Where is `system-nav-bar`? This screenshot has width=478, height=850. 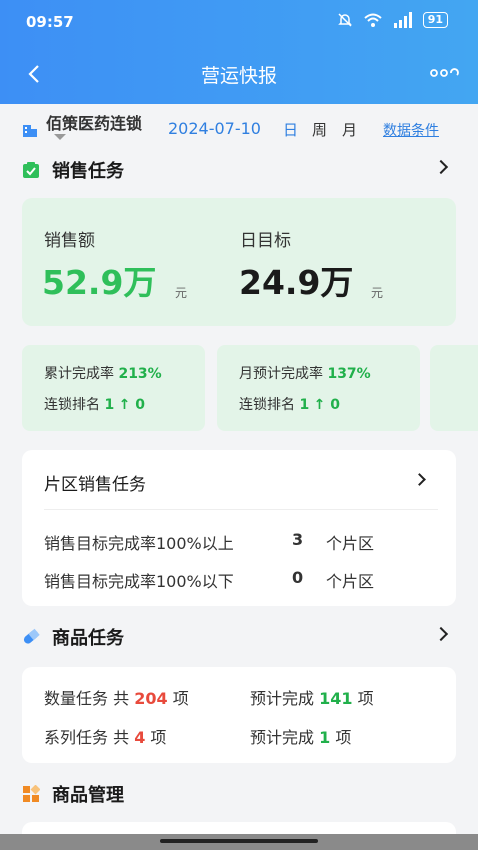 system-nav-bar is located at coordinates (239, 842).